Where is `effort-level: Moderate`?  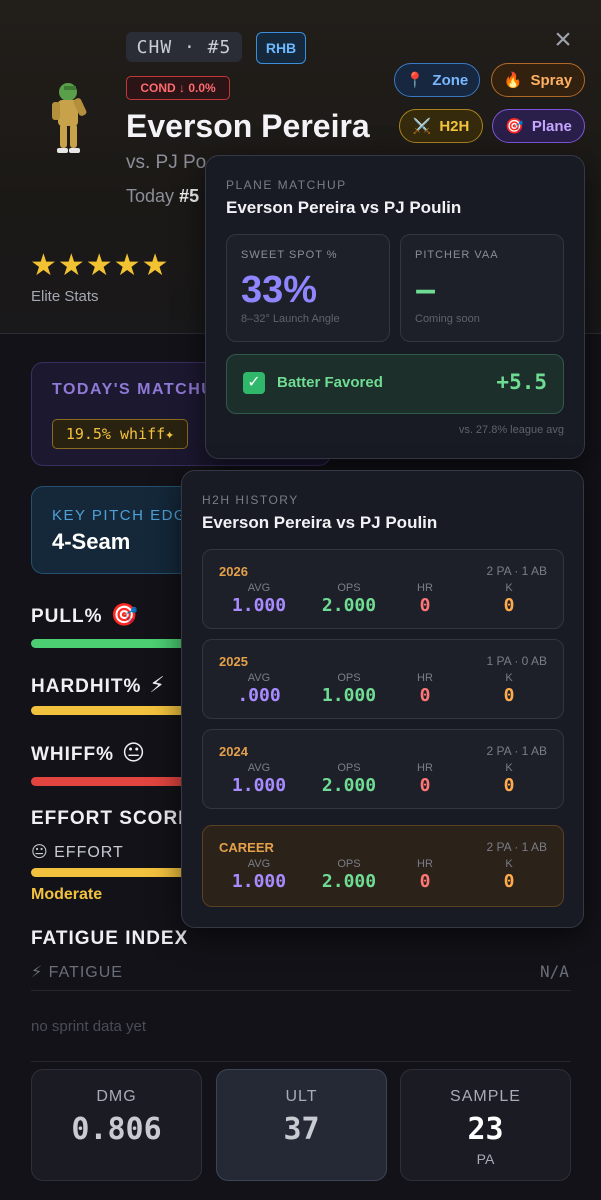
effort-level: Moderate is located at coordinates (67, 894).